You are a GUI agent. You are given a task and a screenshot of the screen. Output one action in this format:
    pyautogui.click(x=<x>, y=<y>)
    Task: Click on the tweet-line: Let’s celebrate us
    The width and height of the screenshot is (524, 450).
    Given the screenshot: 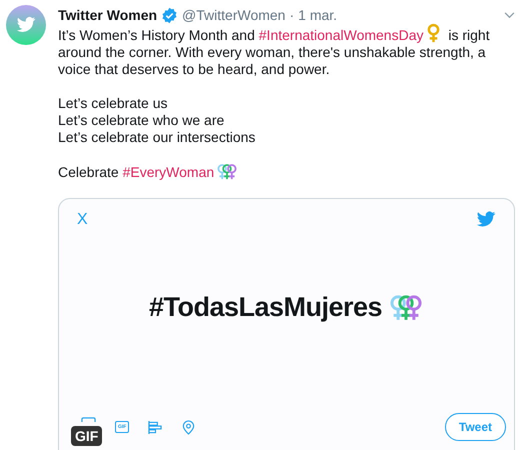 What is the action you would take?
    pyautogui.click(x=113, y=103)
    